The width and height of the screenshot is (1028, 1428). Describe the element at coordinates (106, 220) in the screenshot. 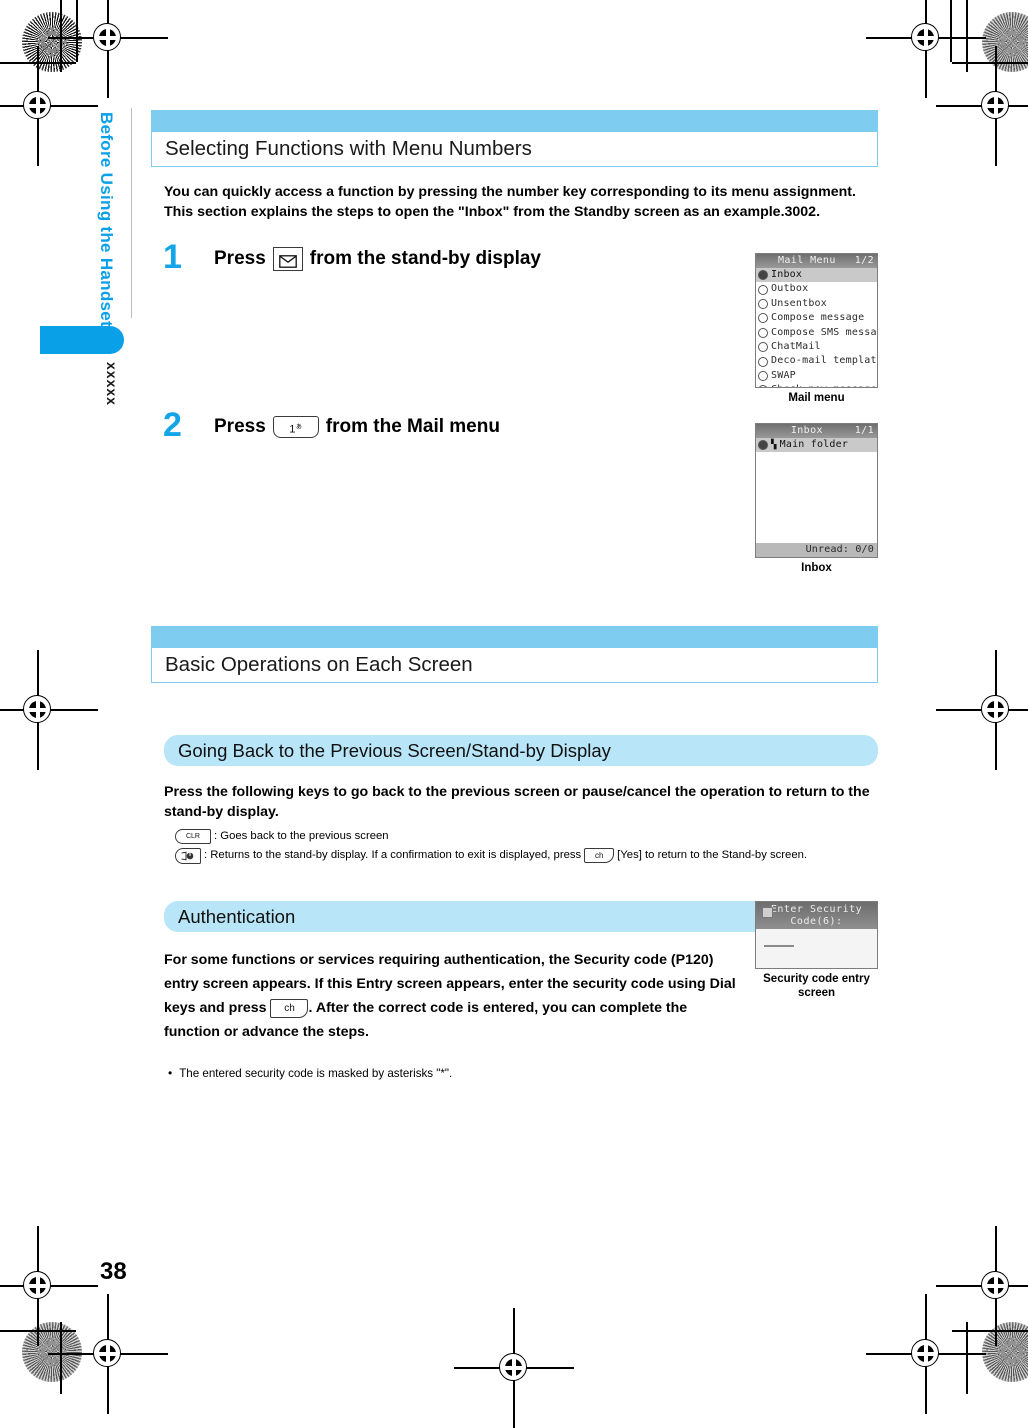

I see `chapter-label: Before Using the Handset` at that location.